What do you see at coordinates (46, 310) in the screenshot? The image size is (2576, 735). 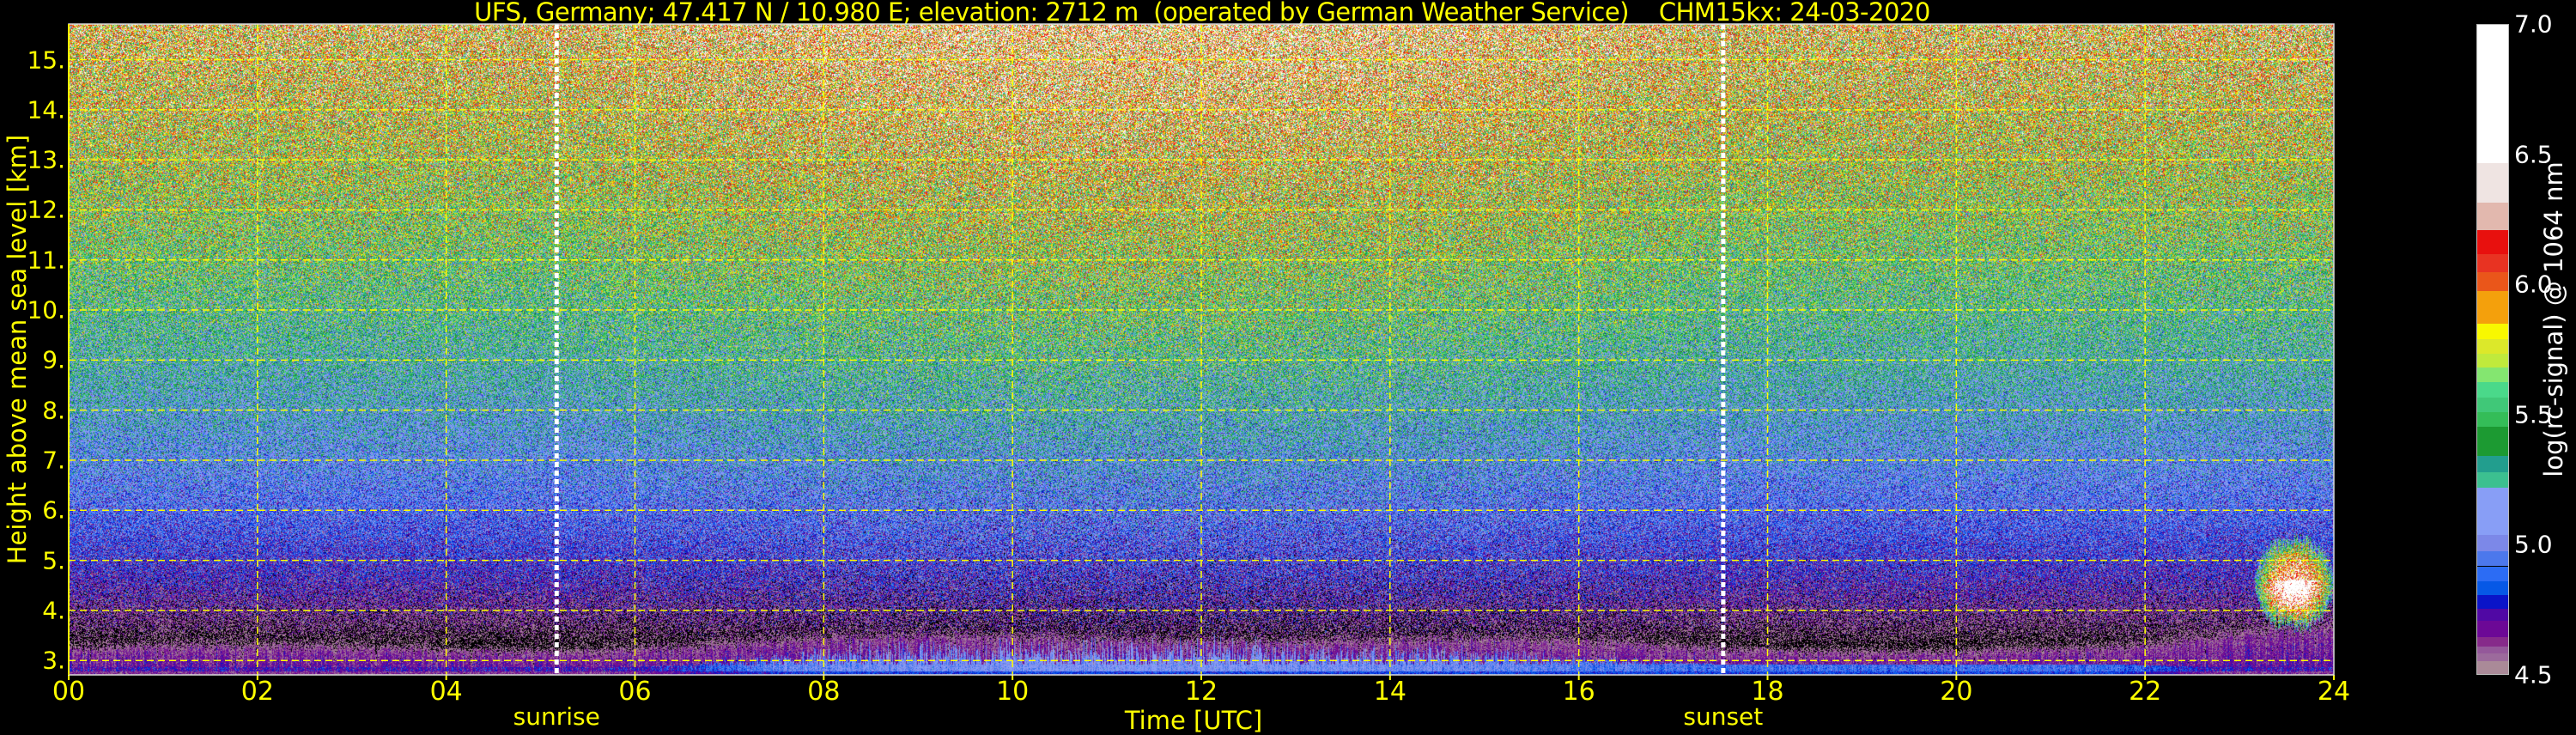 I see `y-tick-label: 10.` at bounding box center [46, 310].